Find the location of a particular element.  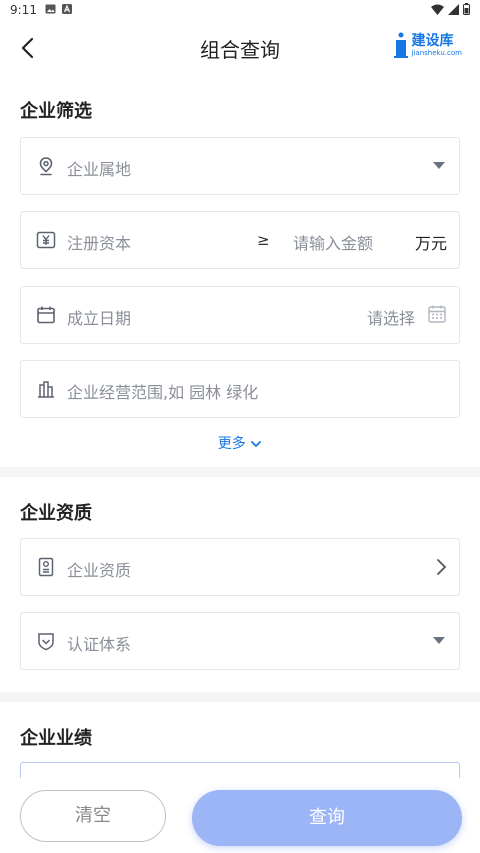

status-bar: 9:11 is located at coordinates (240, 10).